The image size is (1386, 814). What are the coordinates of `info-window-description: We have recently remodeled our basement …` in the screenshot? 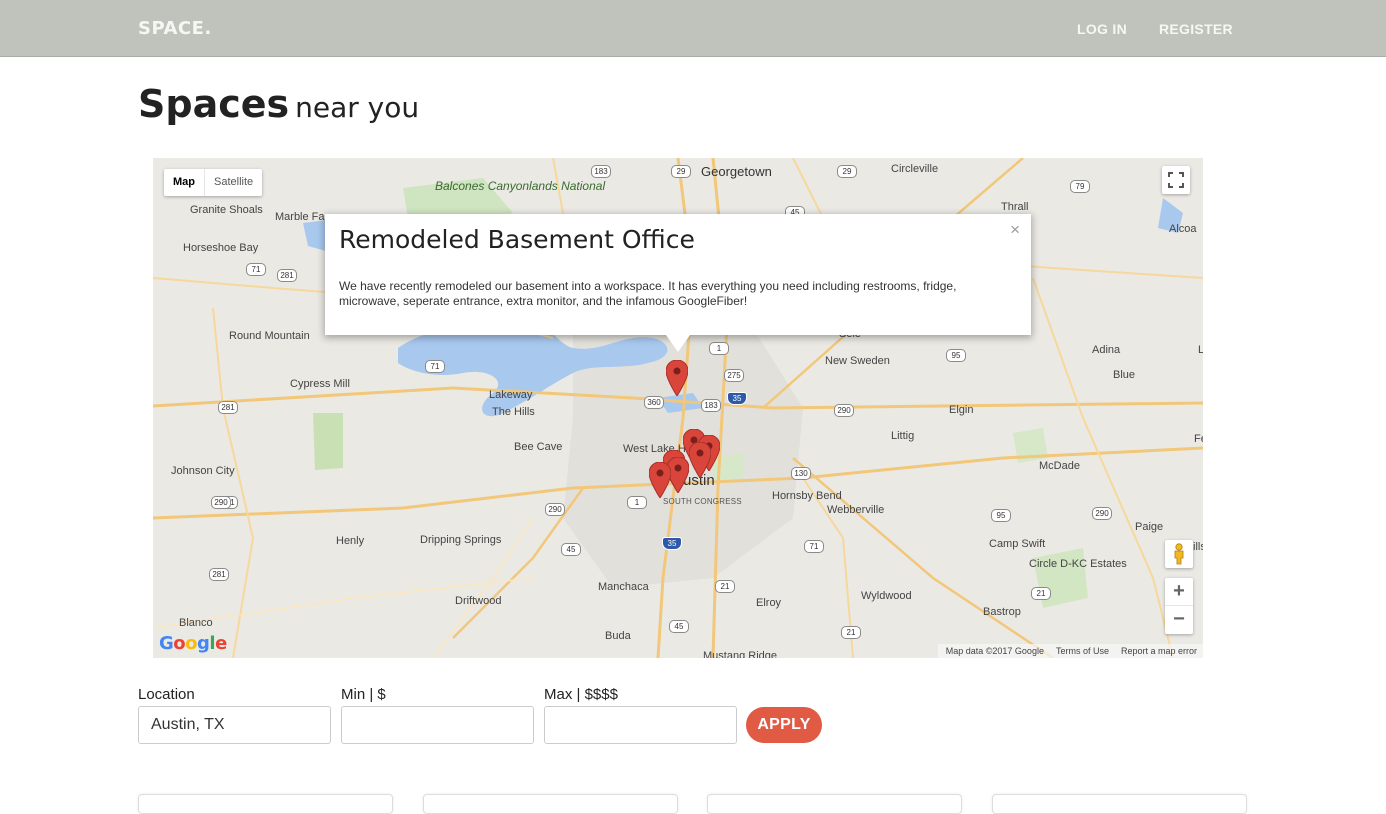 It's located at (648, 293).